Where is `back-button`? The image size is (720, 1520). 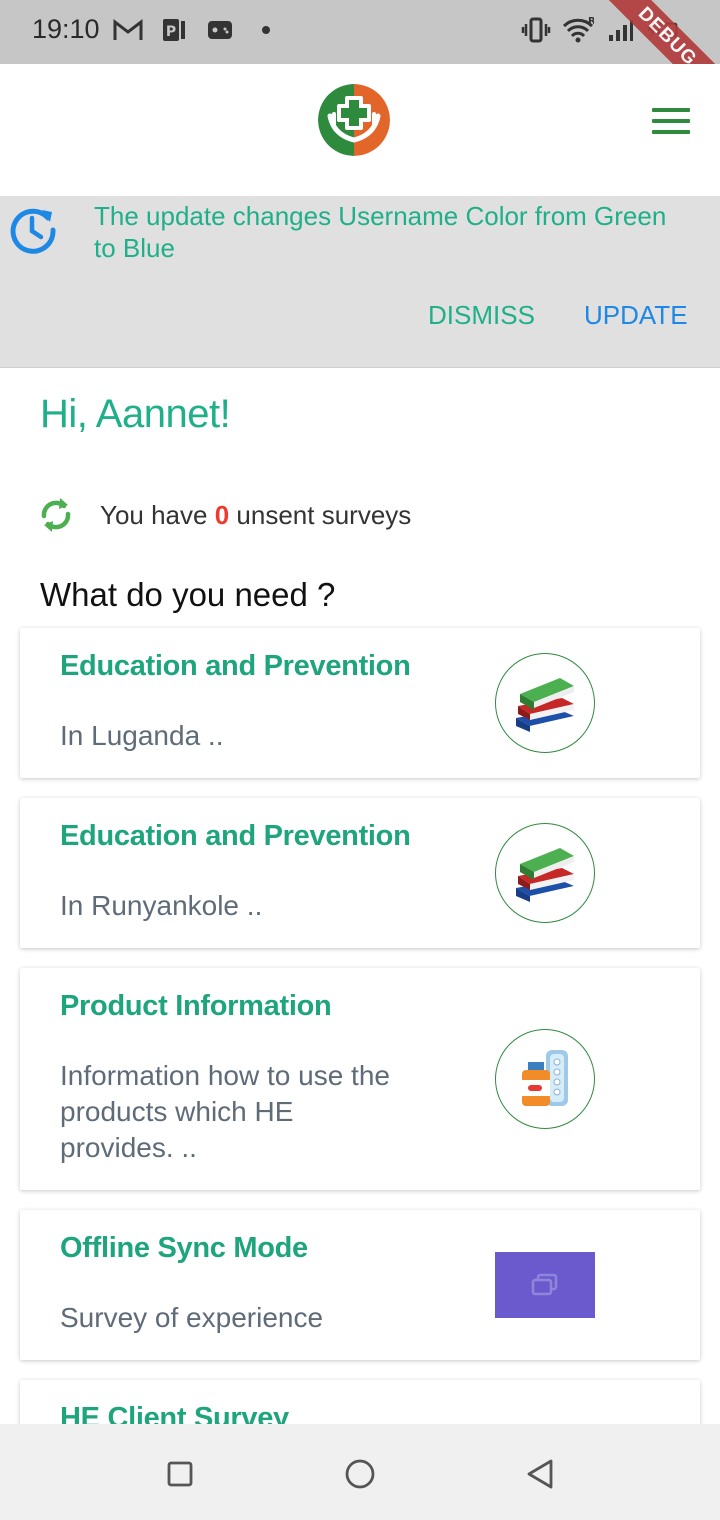
back-button is located at coordinates (540, 1474).